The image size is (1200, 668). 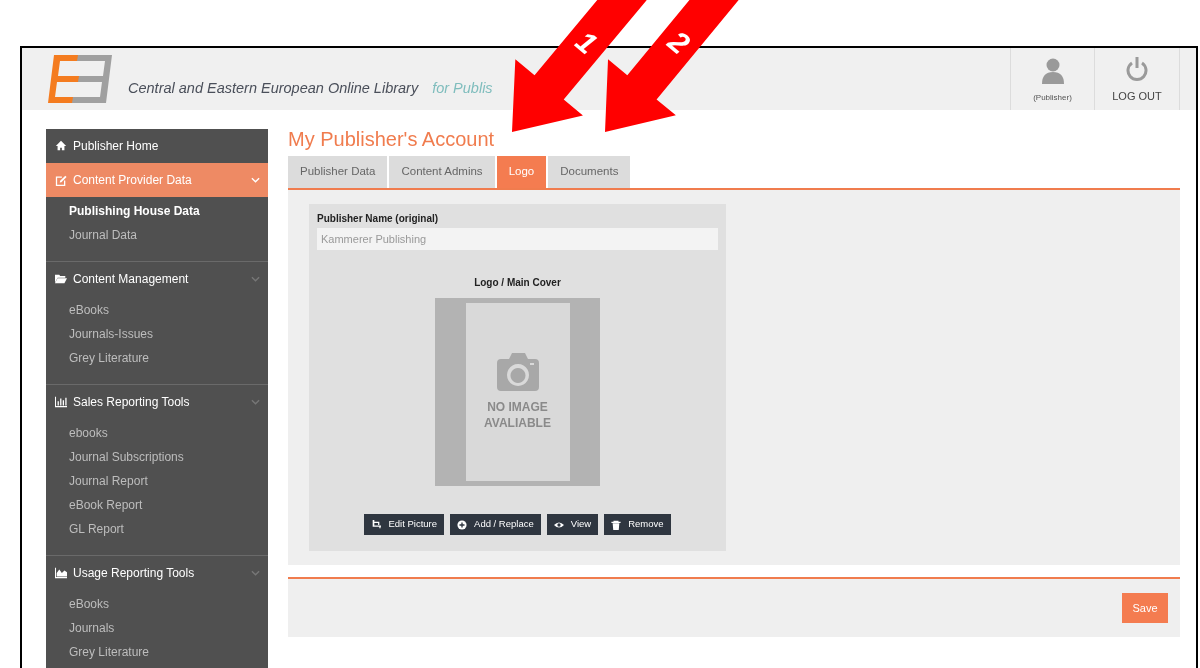 I want to click on user-menu: (Publisher), so click(x=1052, y=79).